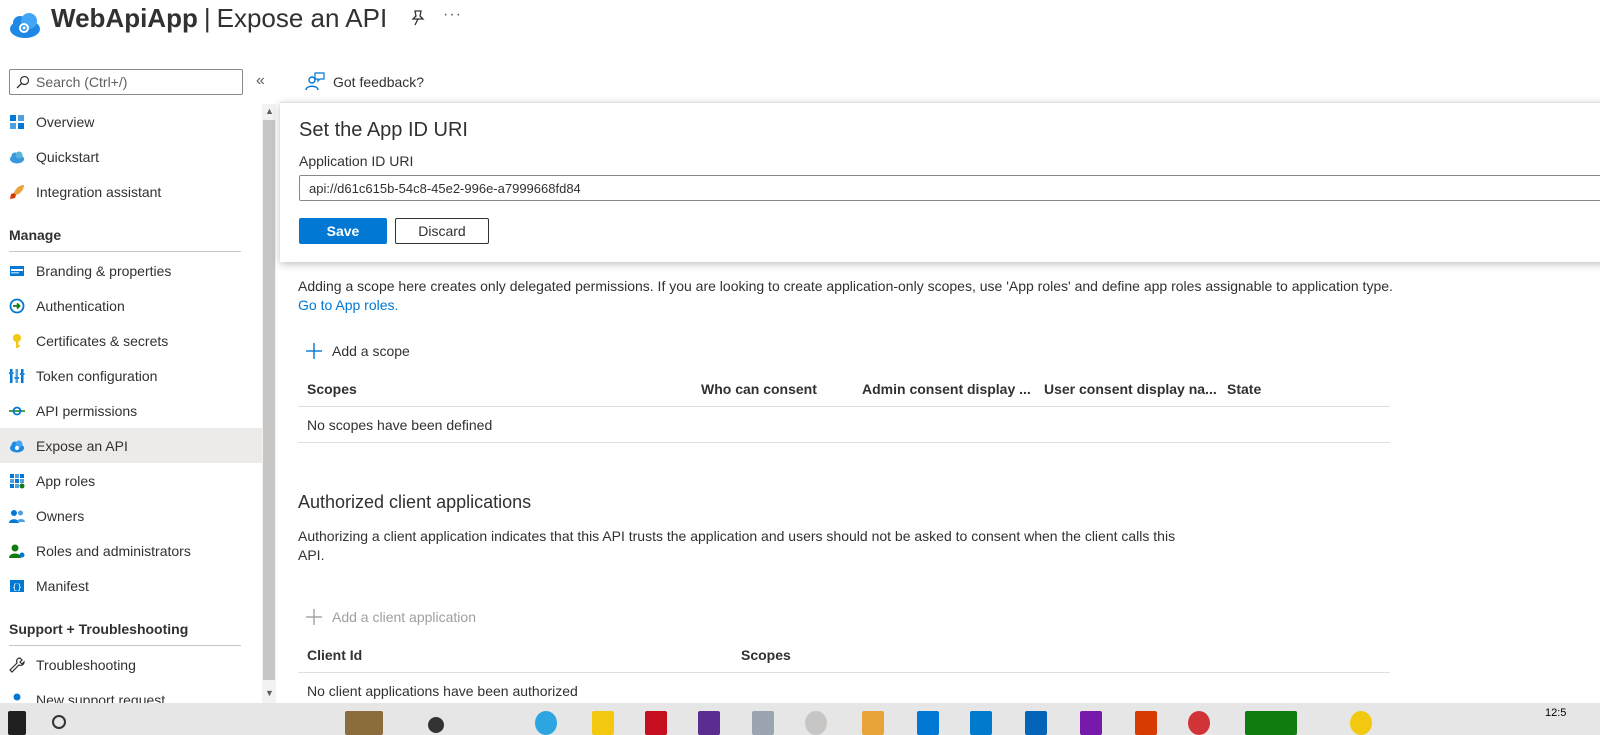  What do you see at coordinates (131, 585) in the screenshot?
I see `sidebar-item-manifest: {} Manifest` at bounding box center [131, 585].